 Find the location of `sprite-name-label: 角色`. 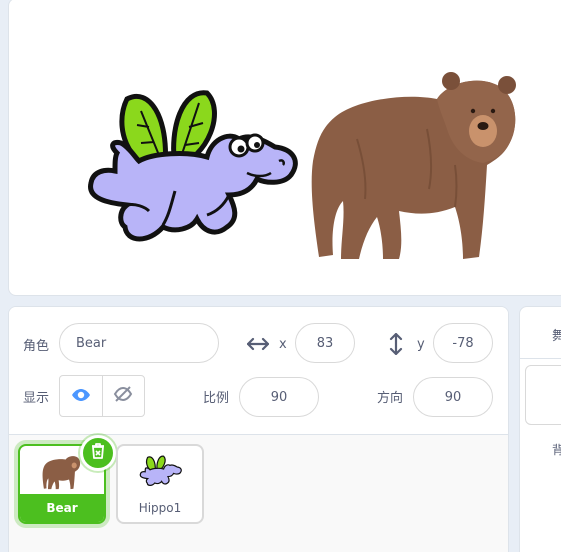

sprite-name-label: 角色 is located at coordinates (36, 346).